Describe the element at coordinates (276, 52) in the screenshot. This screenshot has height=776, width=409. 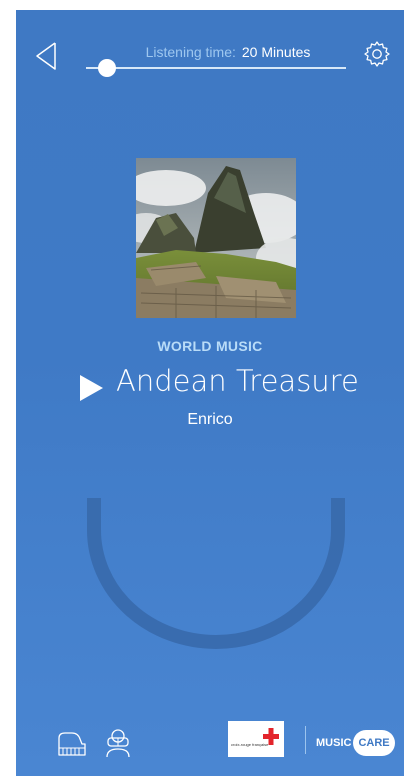
I see `listening-time-value: 20 Minutes` at that location.